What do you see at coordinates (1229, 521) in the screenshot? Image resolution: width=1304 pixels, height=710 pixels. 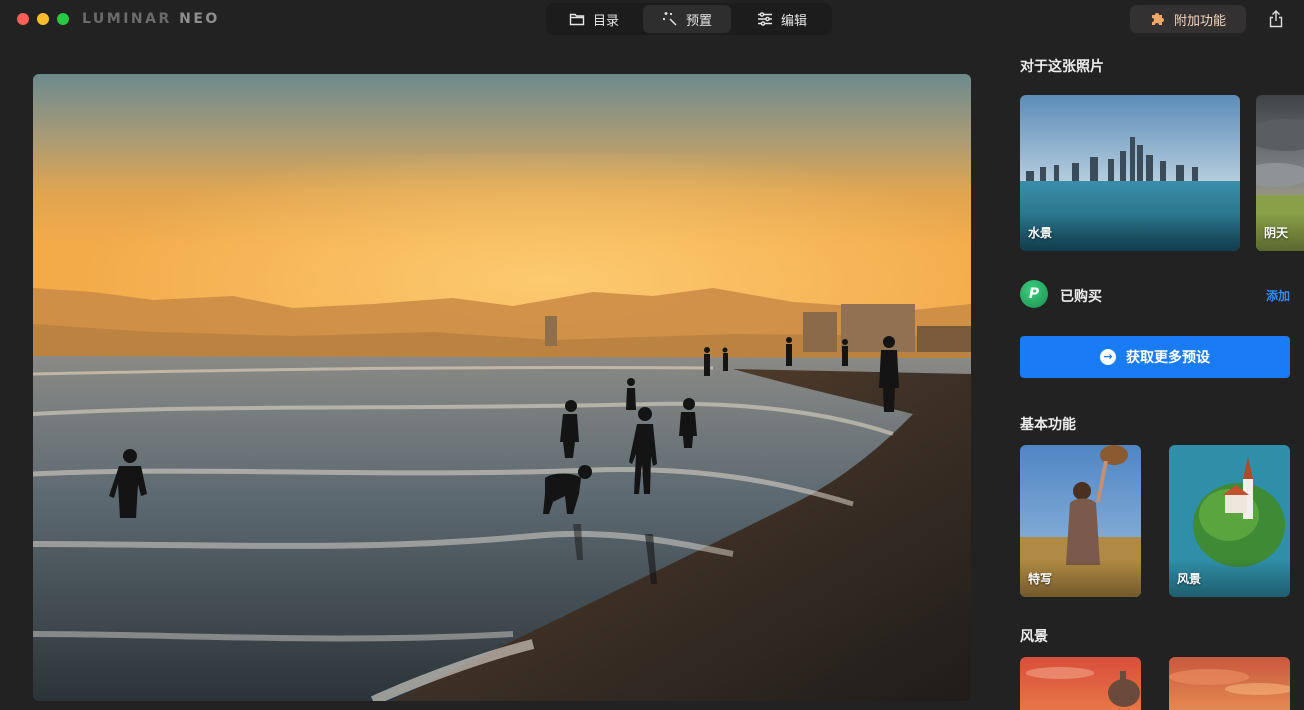 I see `preset-landscape: 风景` at bounding box center [1229, 521].